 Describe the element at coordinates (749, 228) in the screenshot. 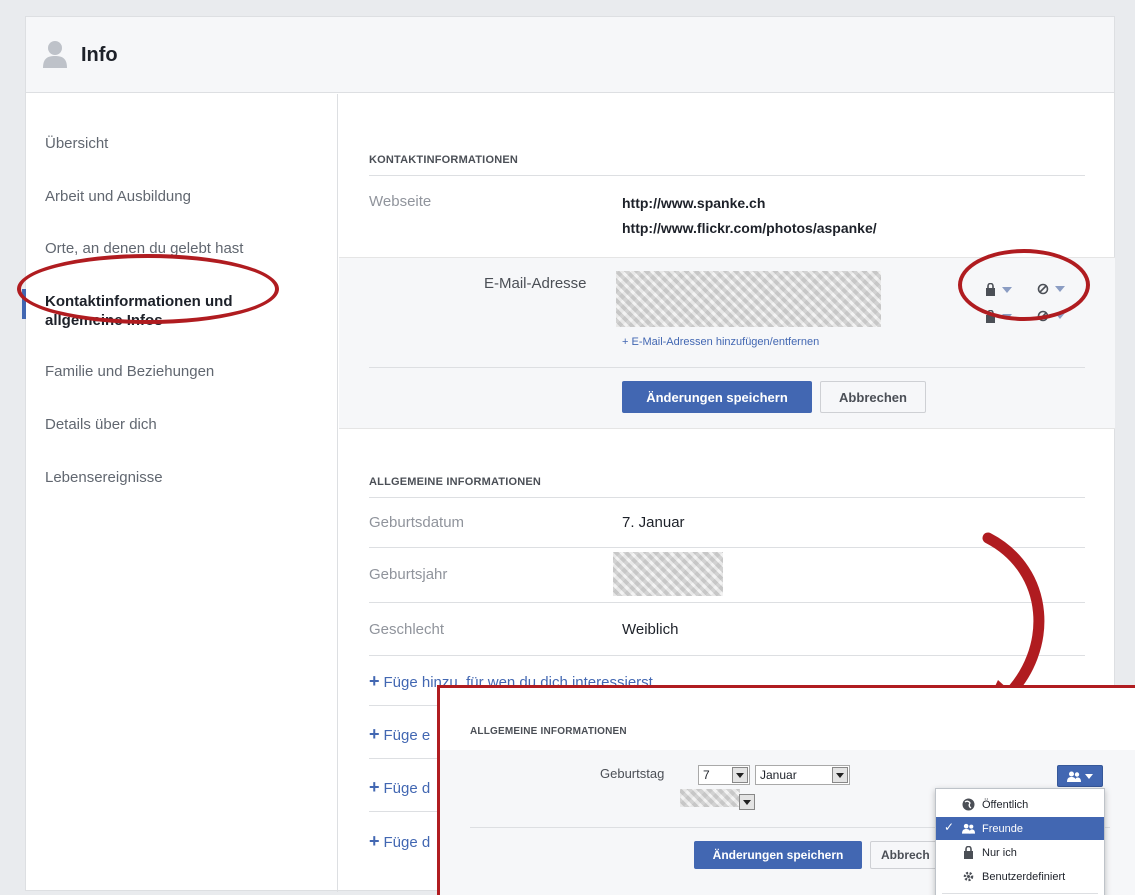

I see `website-link-2: http://www.flickr.com/photos/aspanke/` at that location.